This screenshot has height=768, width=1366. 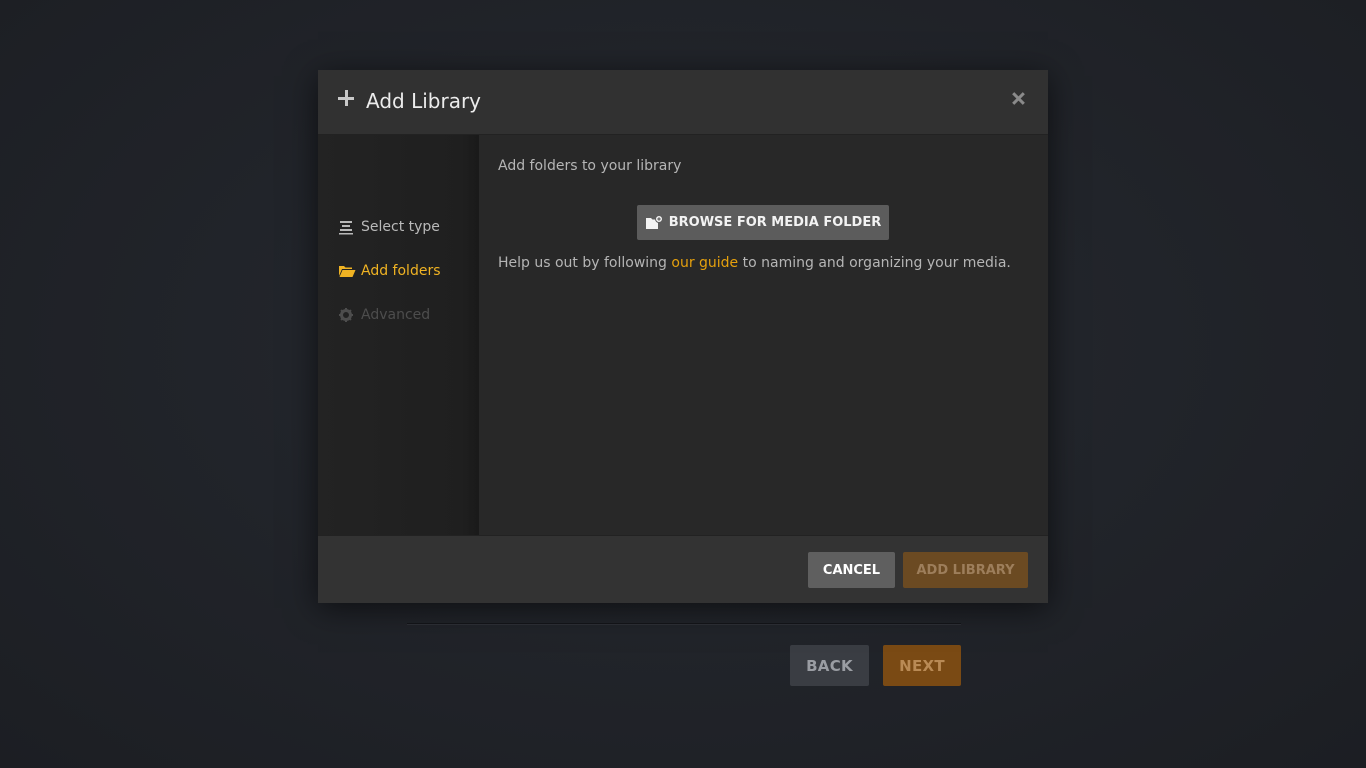 What do you see at coordinates (851, 570) in the screenshot?
I see `cancel-button: CANCEL` at bounding box center [851, 570].